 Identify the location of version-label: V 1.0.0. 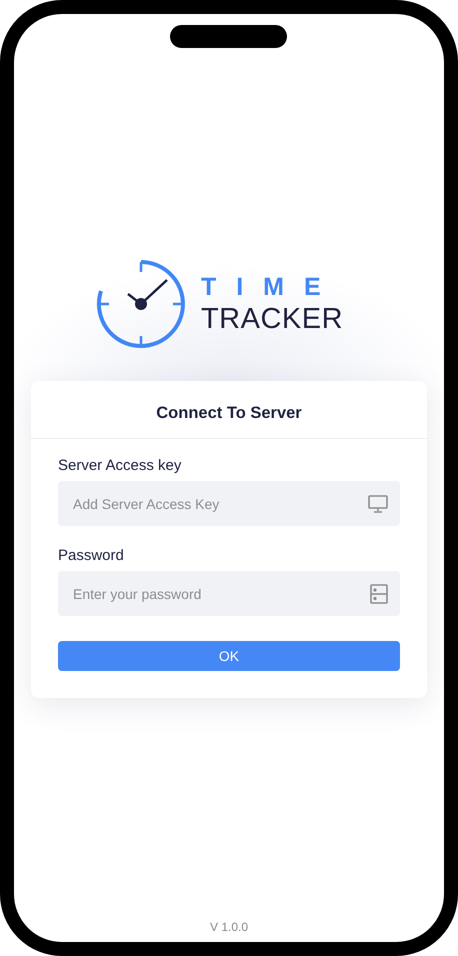
(229, 927).